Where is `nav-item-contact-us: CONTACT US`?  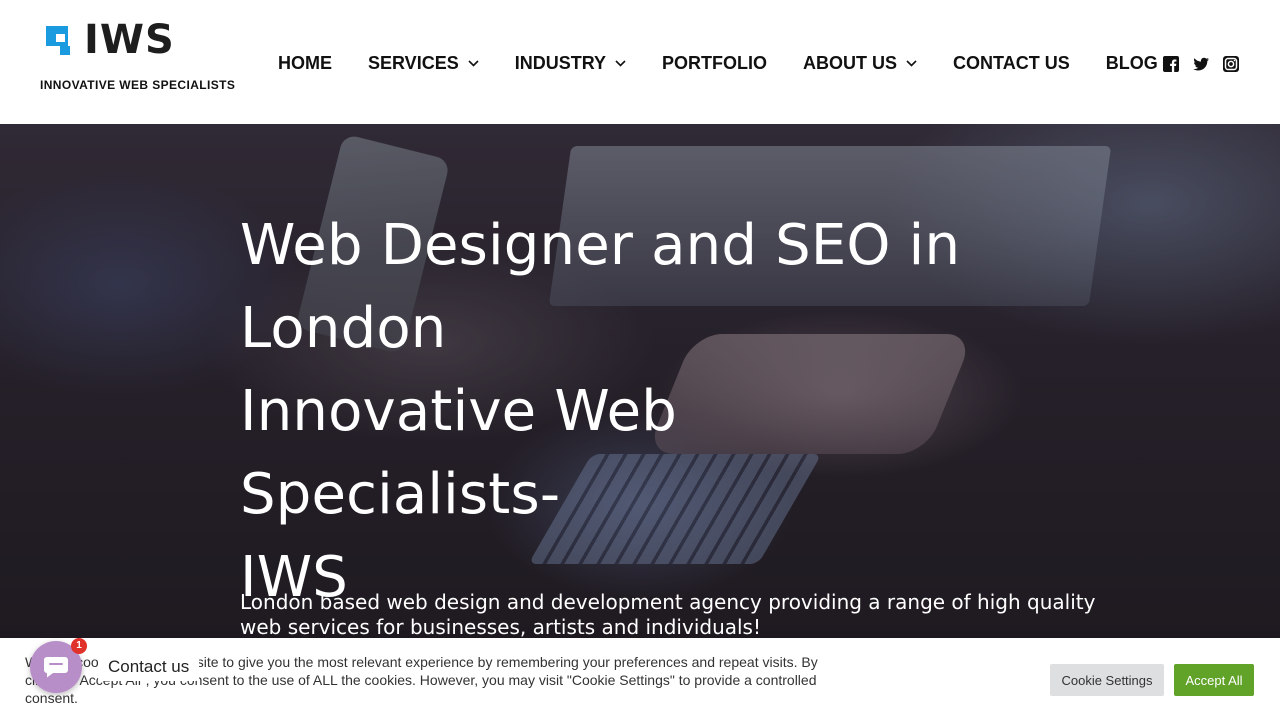
nav-item-contact-us: CONTACT US is located at coordinates (1011, 63).